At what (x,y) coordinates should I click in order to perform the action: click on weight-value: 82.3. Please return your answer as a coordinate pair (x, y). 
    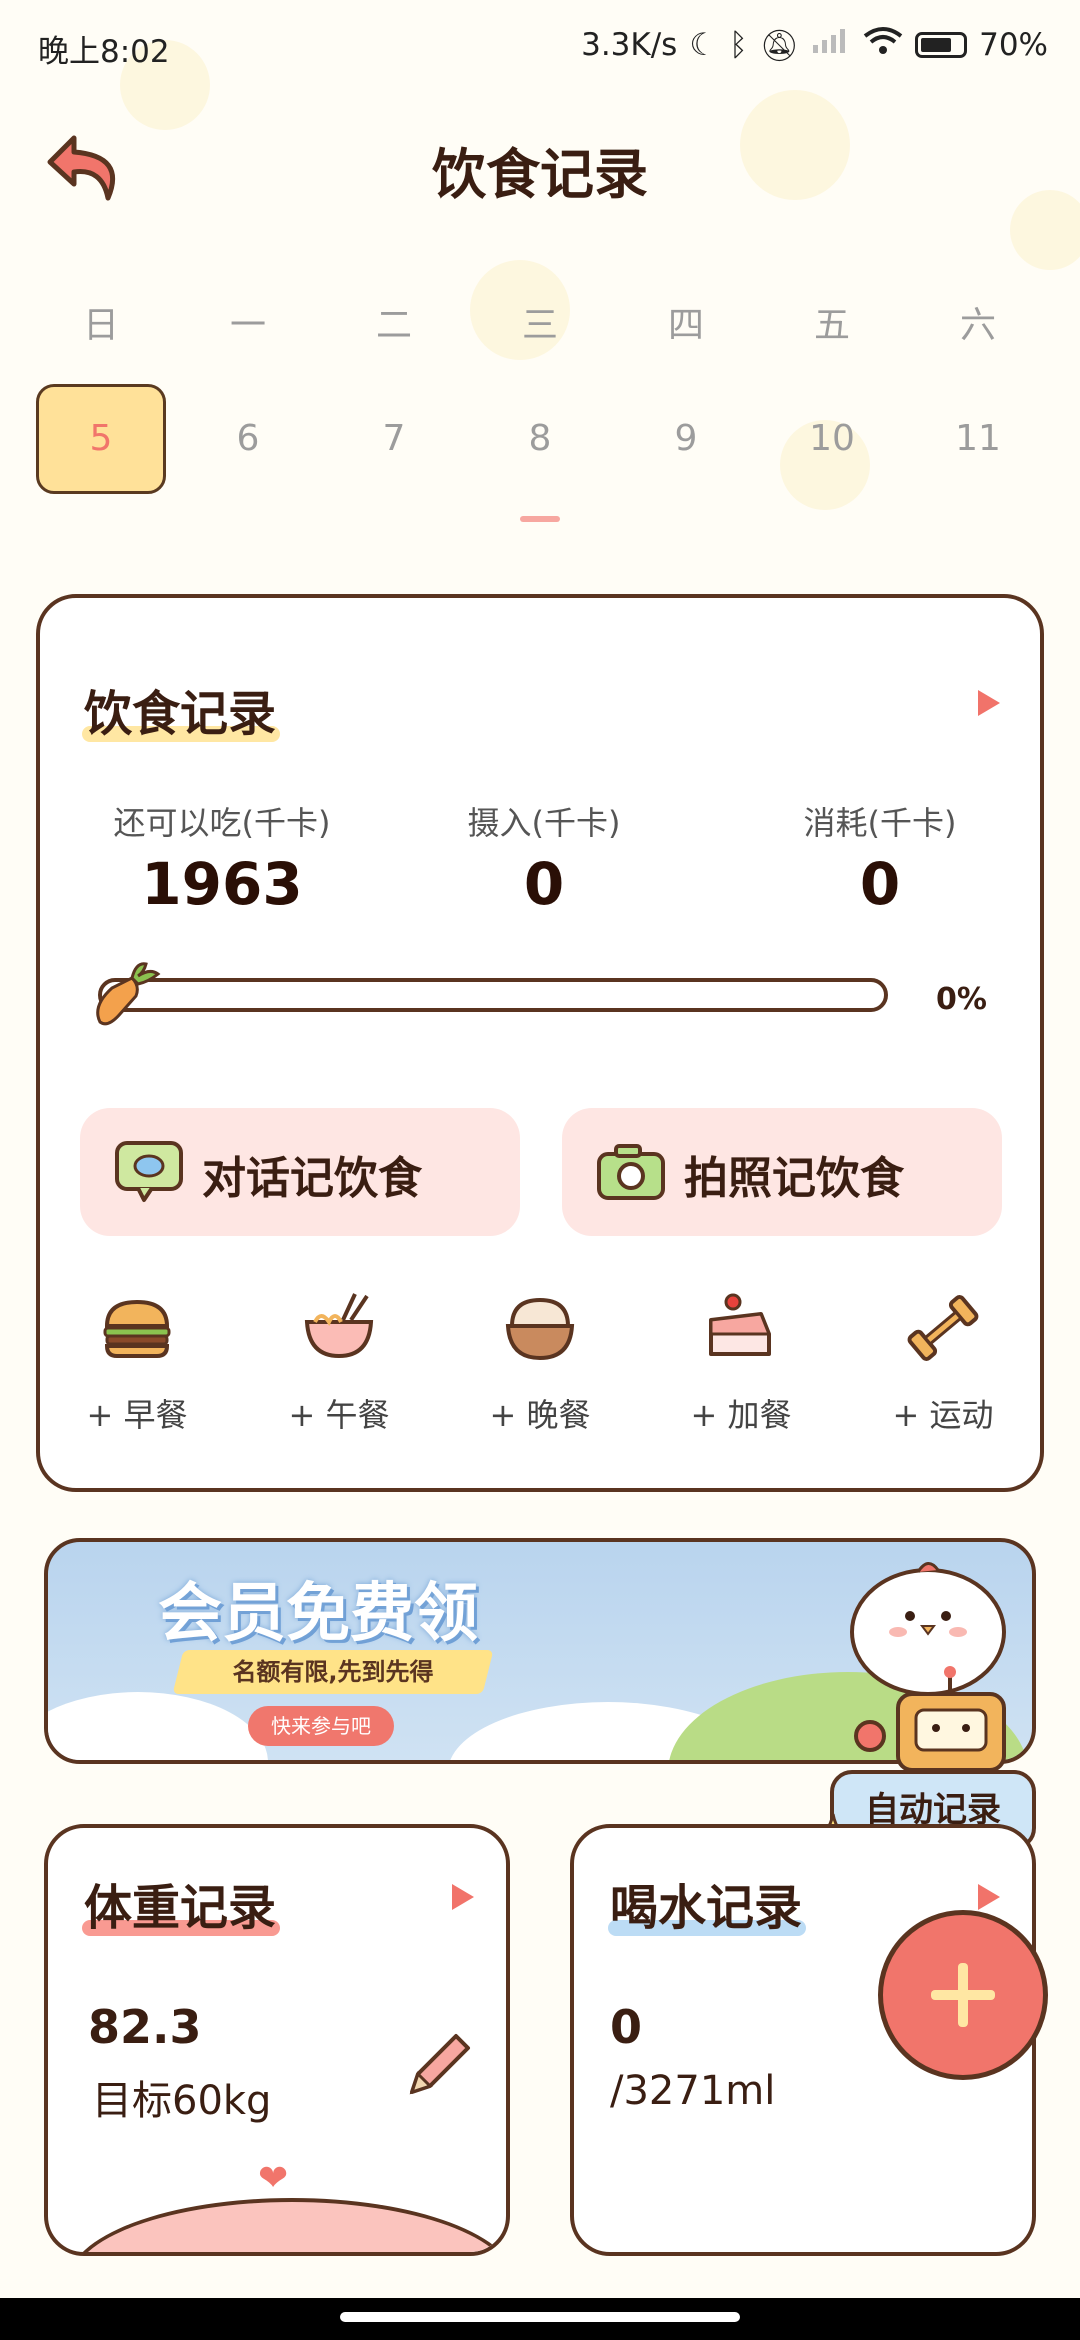
    Looking at the image, I should click on (145, 2027).